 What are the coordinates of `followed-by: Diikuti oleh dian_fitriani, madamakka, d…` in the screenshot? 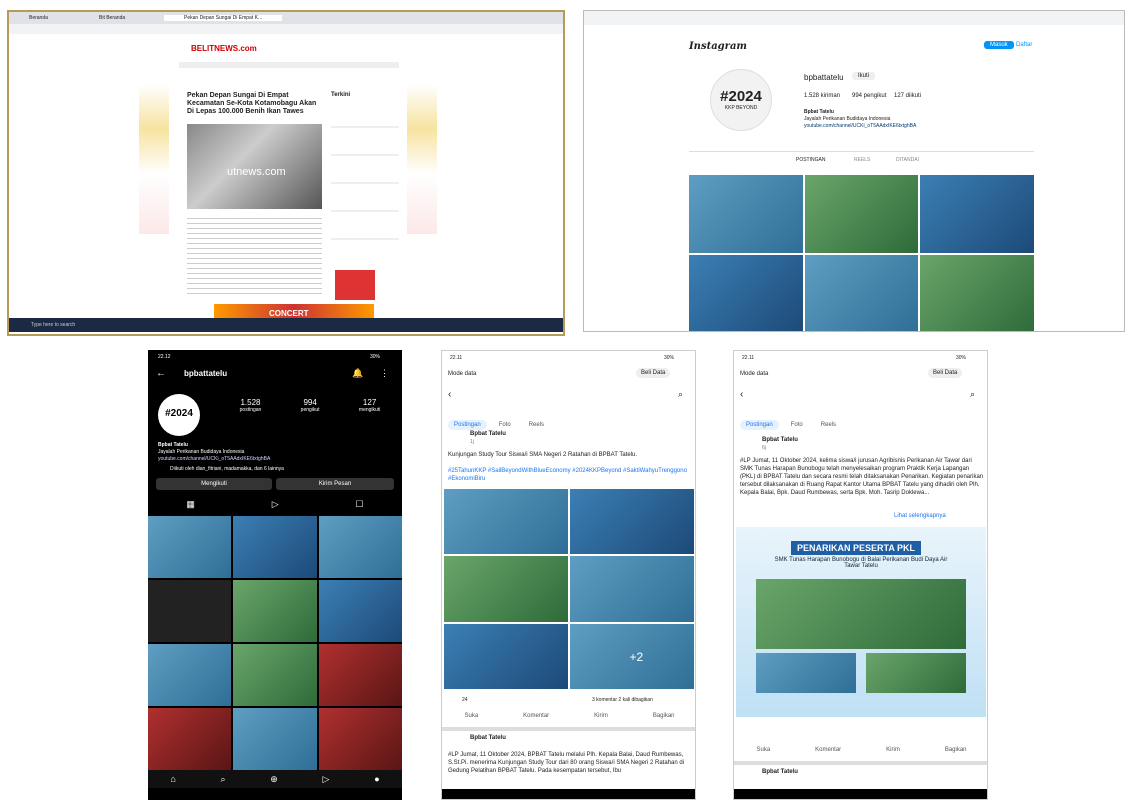 It's located at (227, 469).